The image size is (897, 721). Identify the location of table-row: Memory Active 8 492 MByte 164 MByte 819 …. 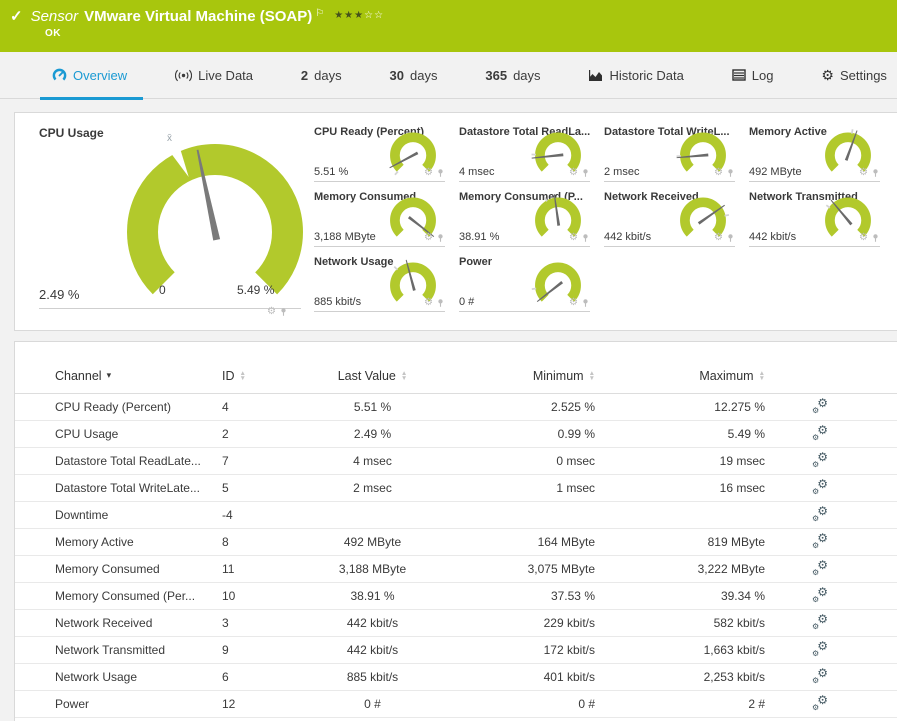
(456, 542).